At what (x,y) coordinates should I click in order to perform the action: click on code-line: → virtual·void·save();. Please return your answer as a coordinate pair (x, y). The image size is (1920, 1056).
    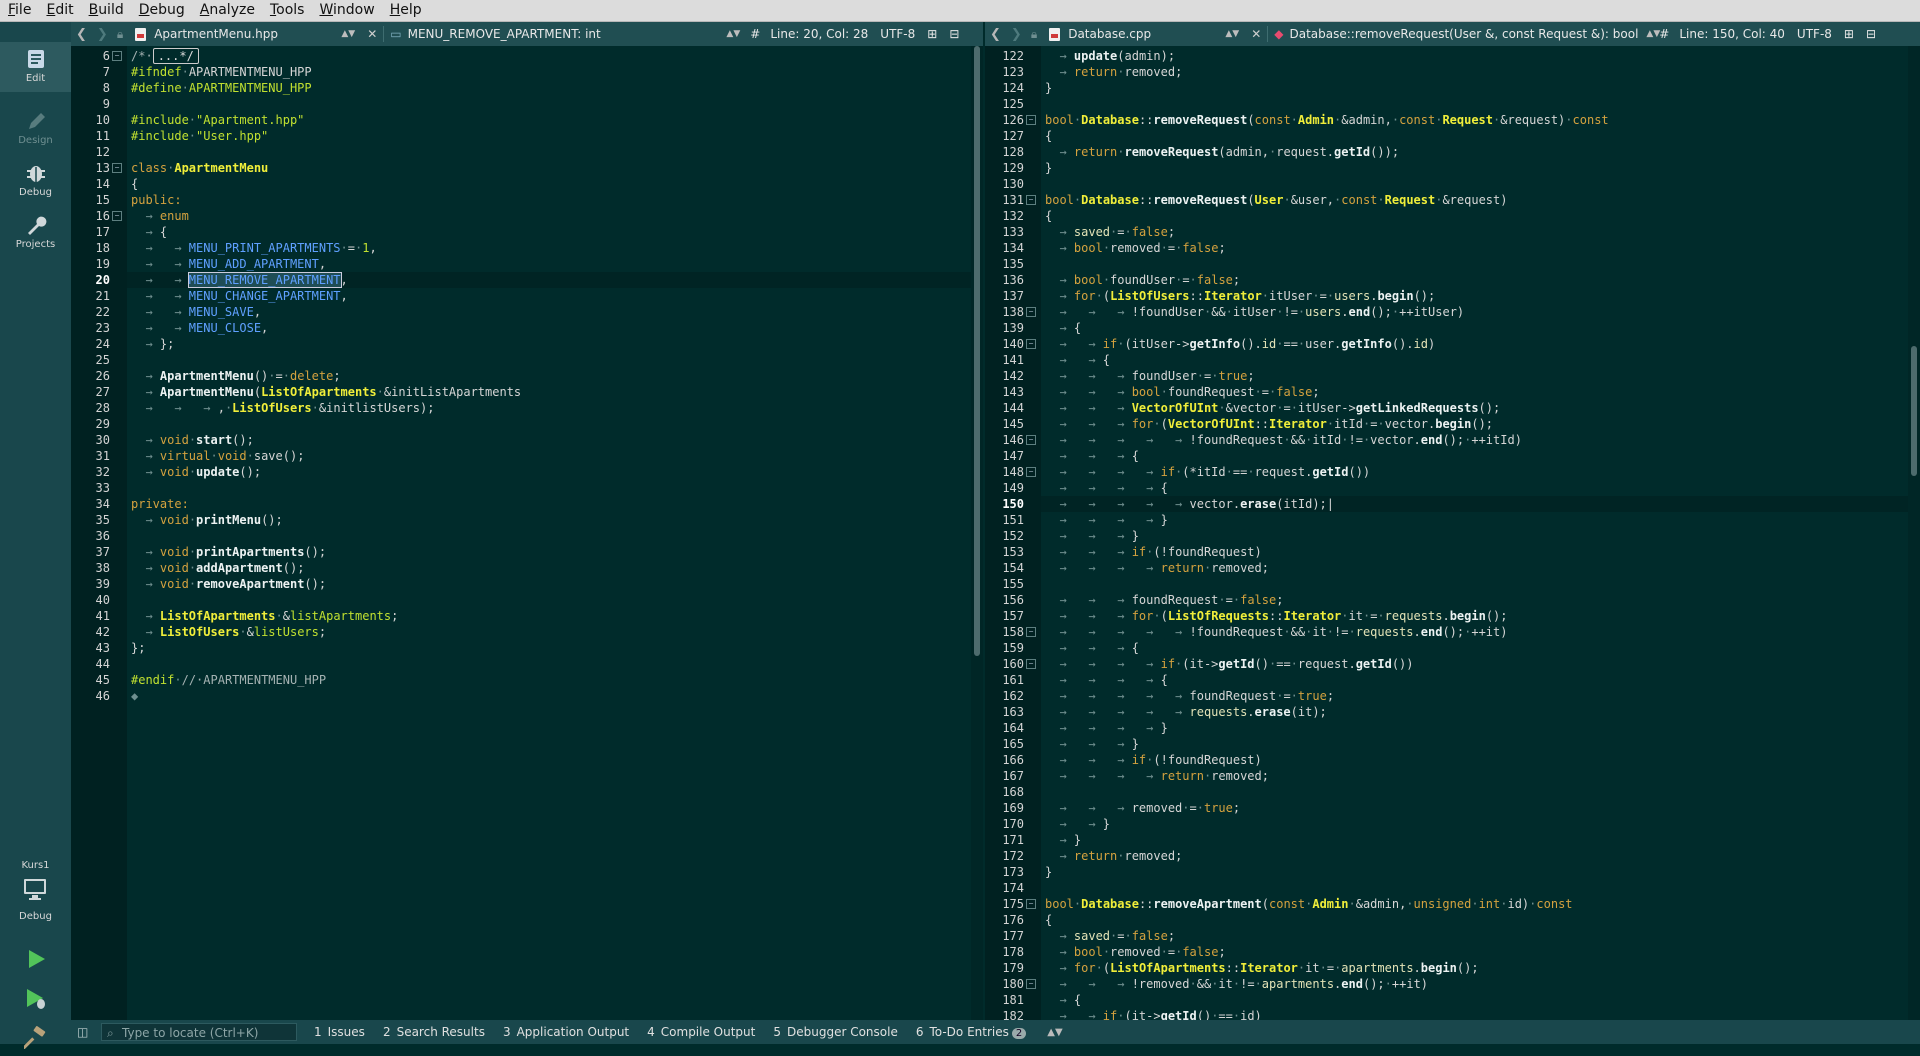
    Looking at the image, I should click on (549, 456).